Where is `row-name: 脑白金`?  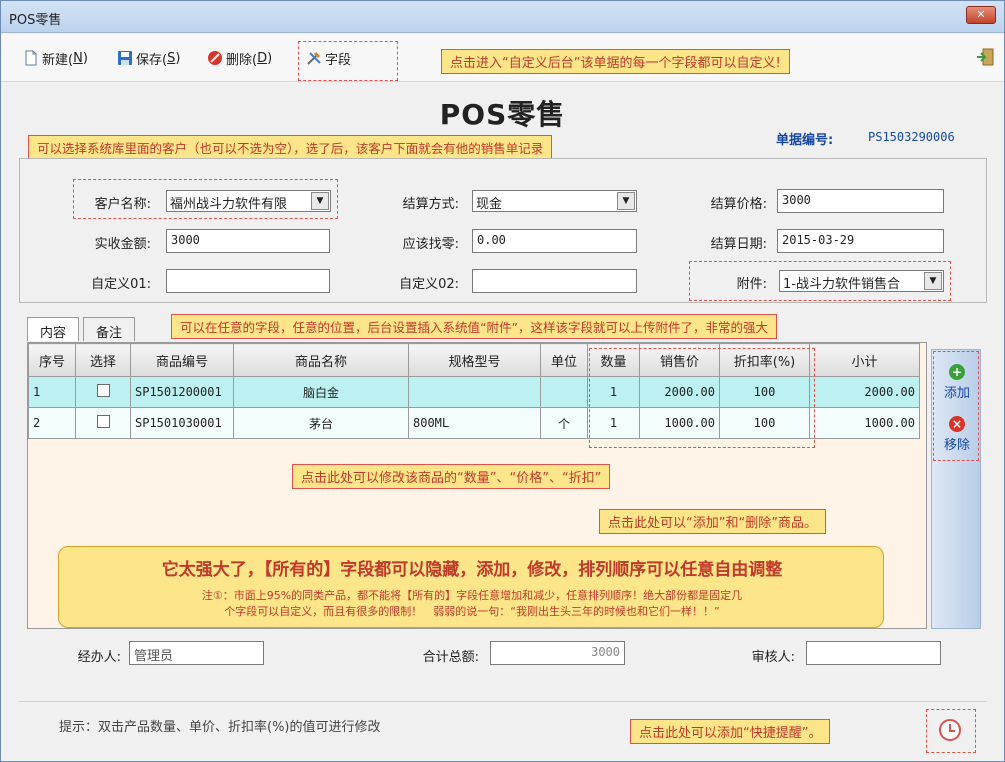
row-name: 脑白金 is located at coordinates (321, 392).